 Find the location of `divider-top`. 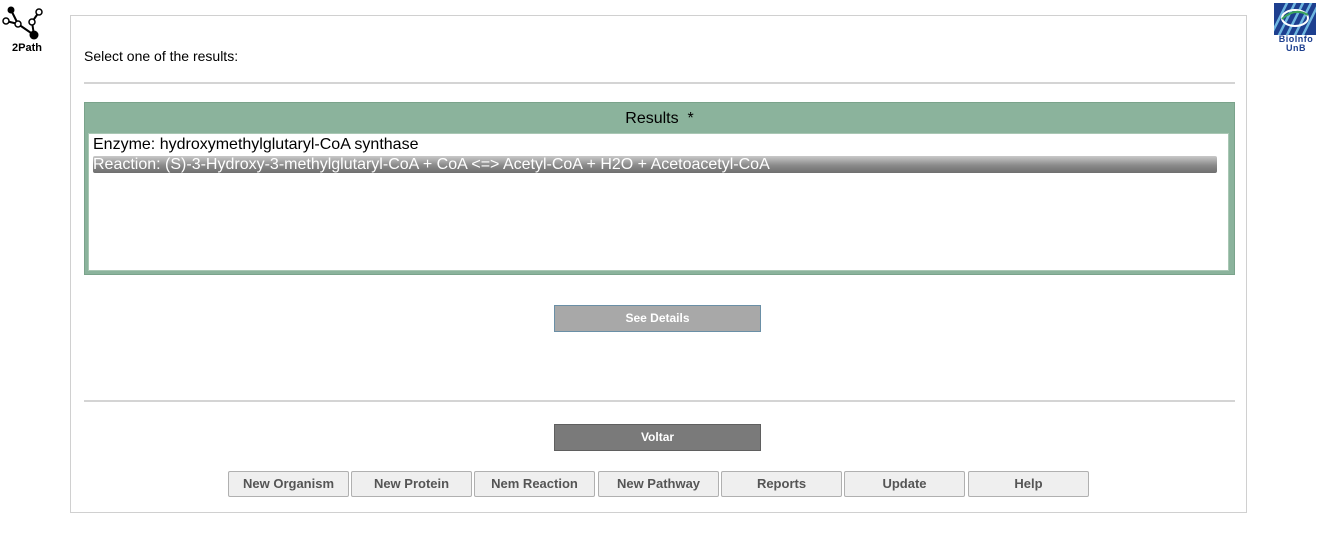

divider-top is located at coordinates (659, 83).